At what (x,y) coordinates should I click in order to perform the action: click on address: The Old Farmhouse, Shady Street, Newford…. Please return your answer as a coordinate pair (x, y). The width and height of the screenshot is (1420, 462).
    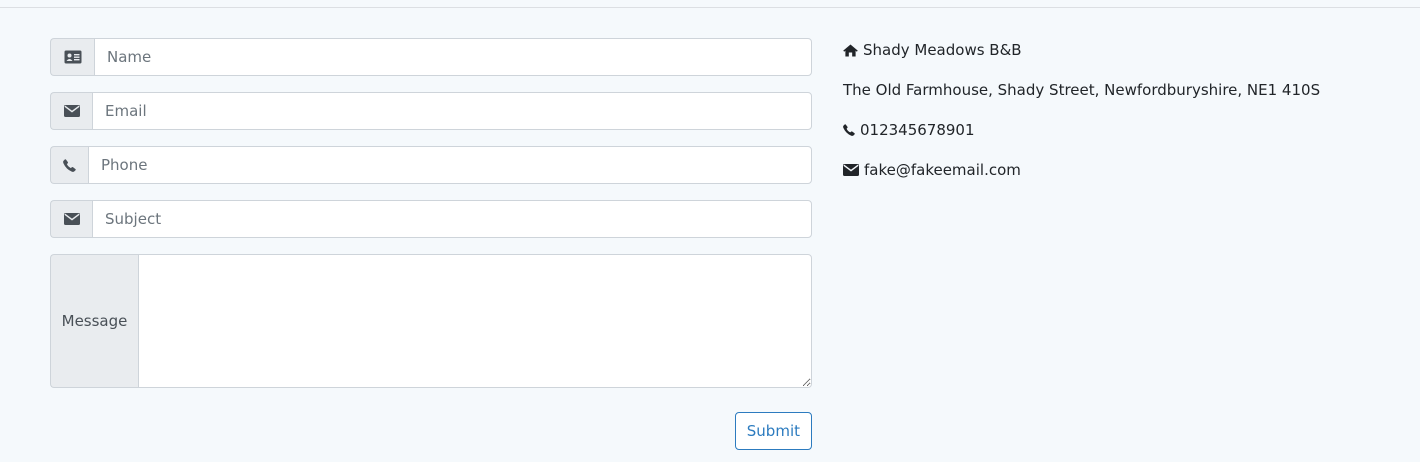
    Looking at the image, I should click on (1082, 90).